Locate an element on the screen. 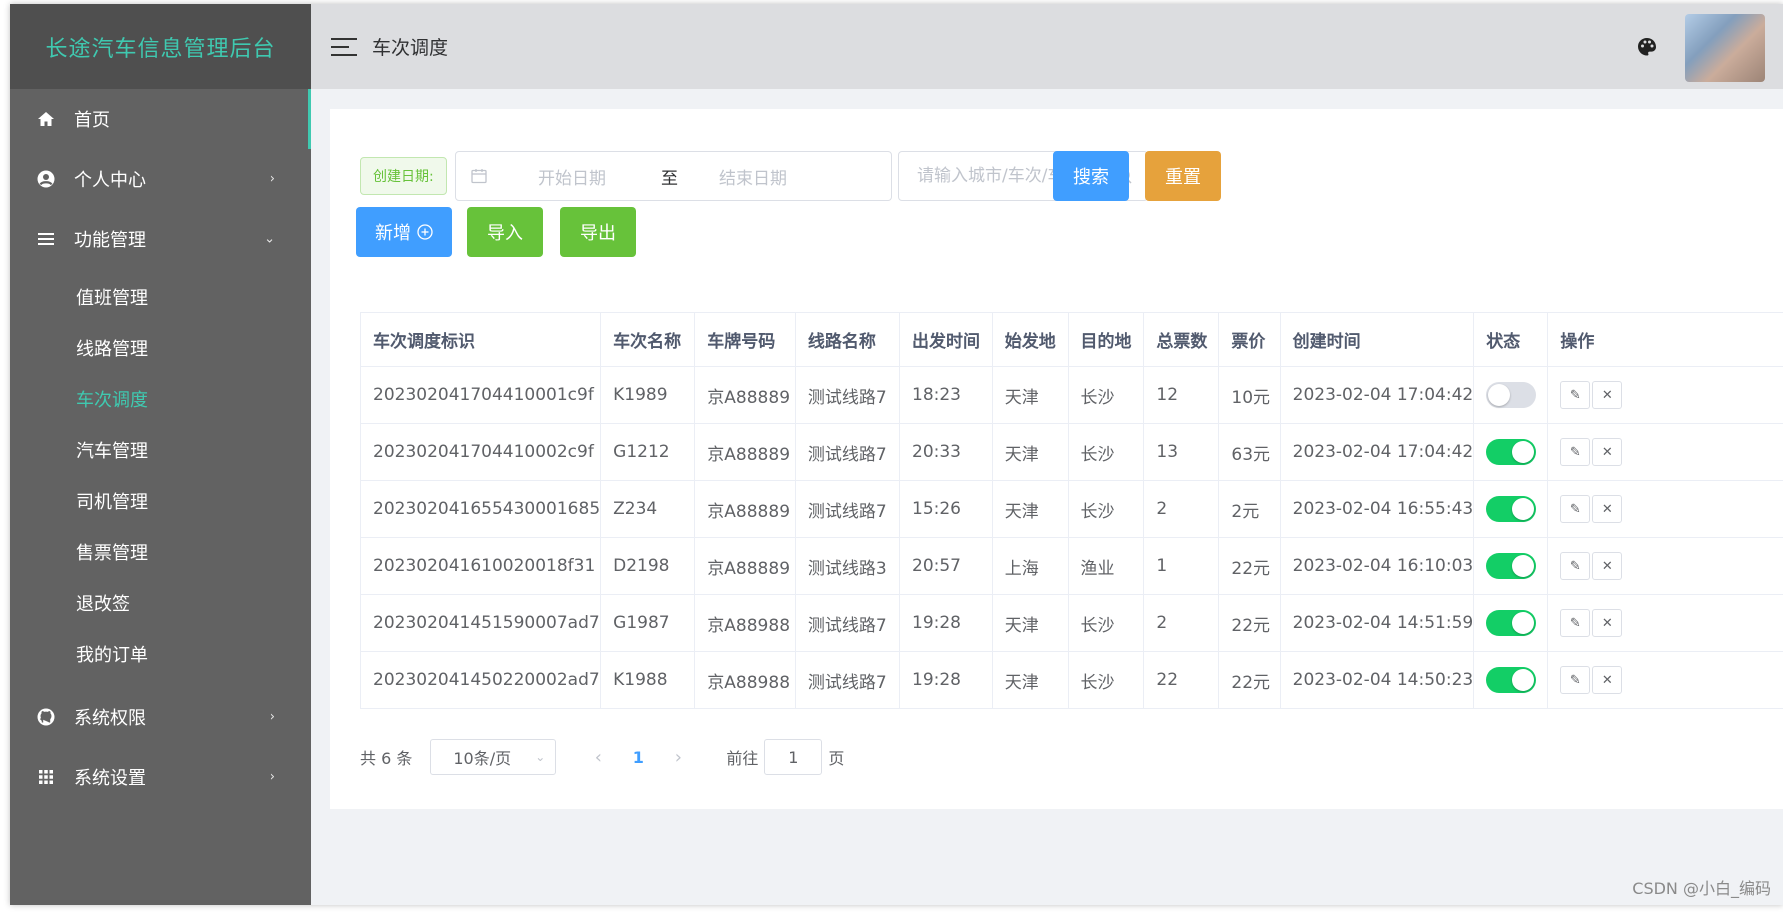 Image resolution: width=1783 pixels, height=915 pixels. chevron-down-icon: ⌄ is located at coordinates (540, 757).